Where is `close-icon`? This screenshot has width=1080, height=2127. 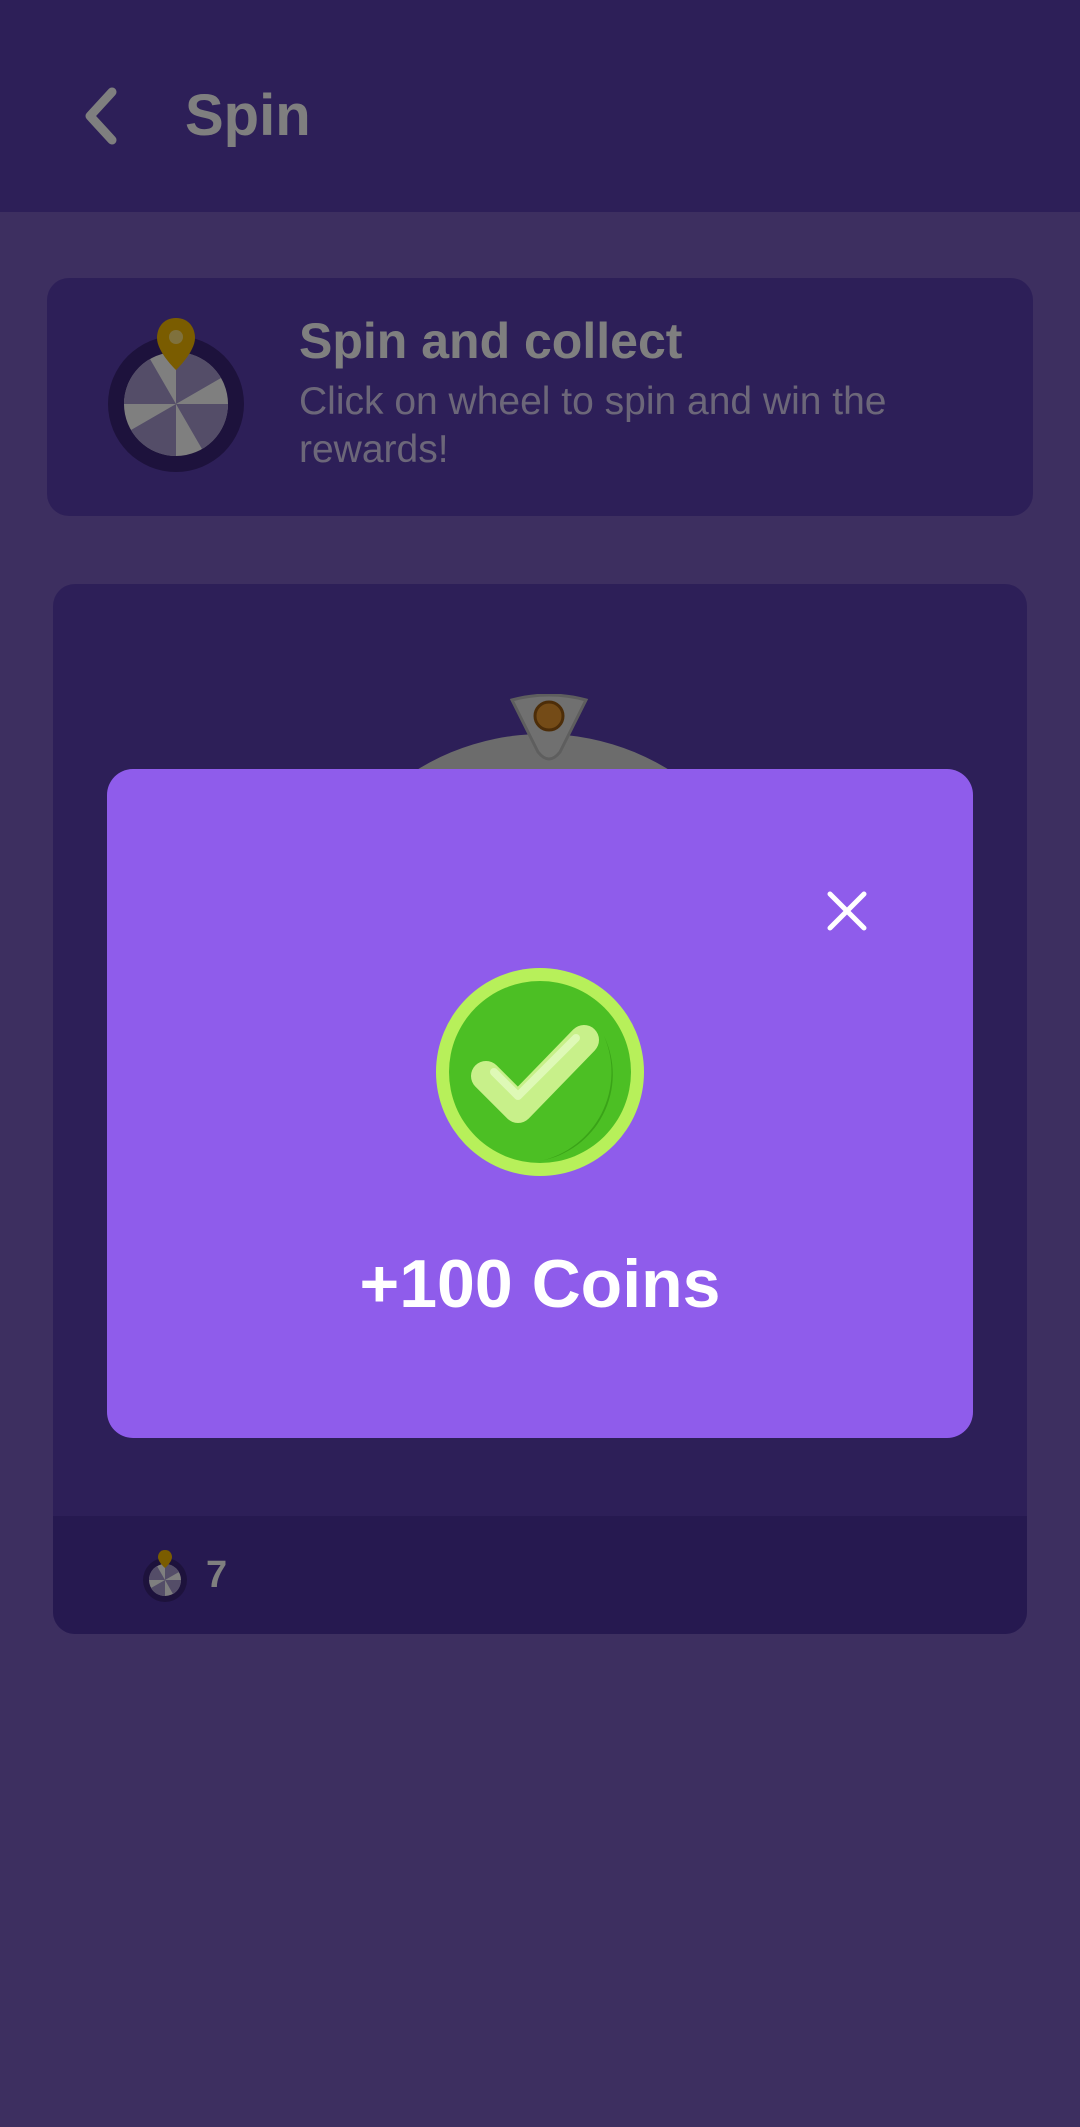
close-icon is located at coordinates (847, 911).